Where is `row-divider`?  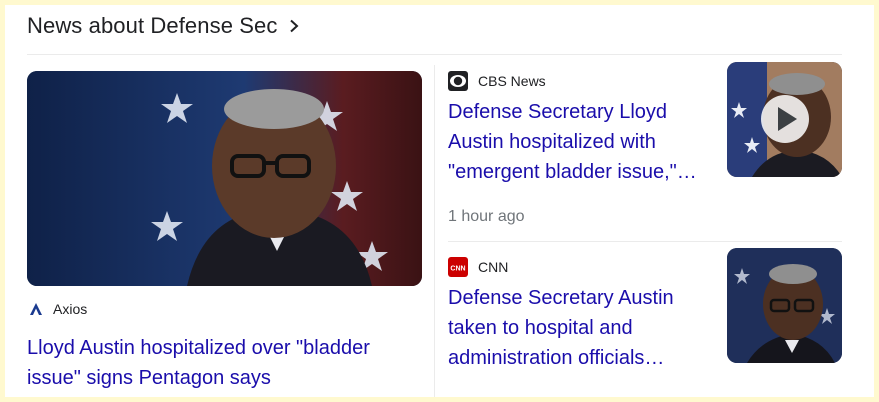 row-divider is located at coordinates (645, 241).